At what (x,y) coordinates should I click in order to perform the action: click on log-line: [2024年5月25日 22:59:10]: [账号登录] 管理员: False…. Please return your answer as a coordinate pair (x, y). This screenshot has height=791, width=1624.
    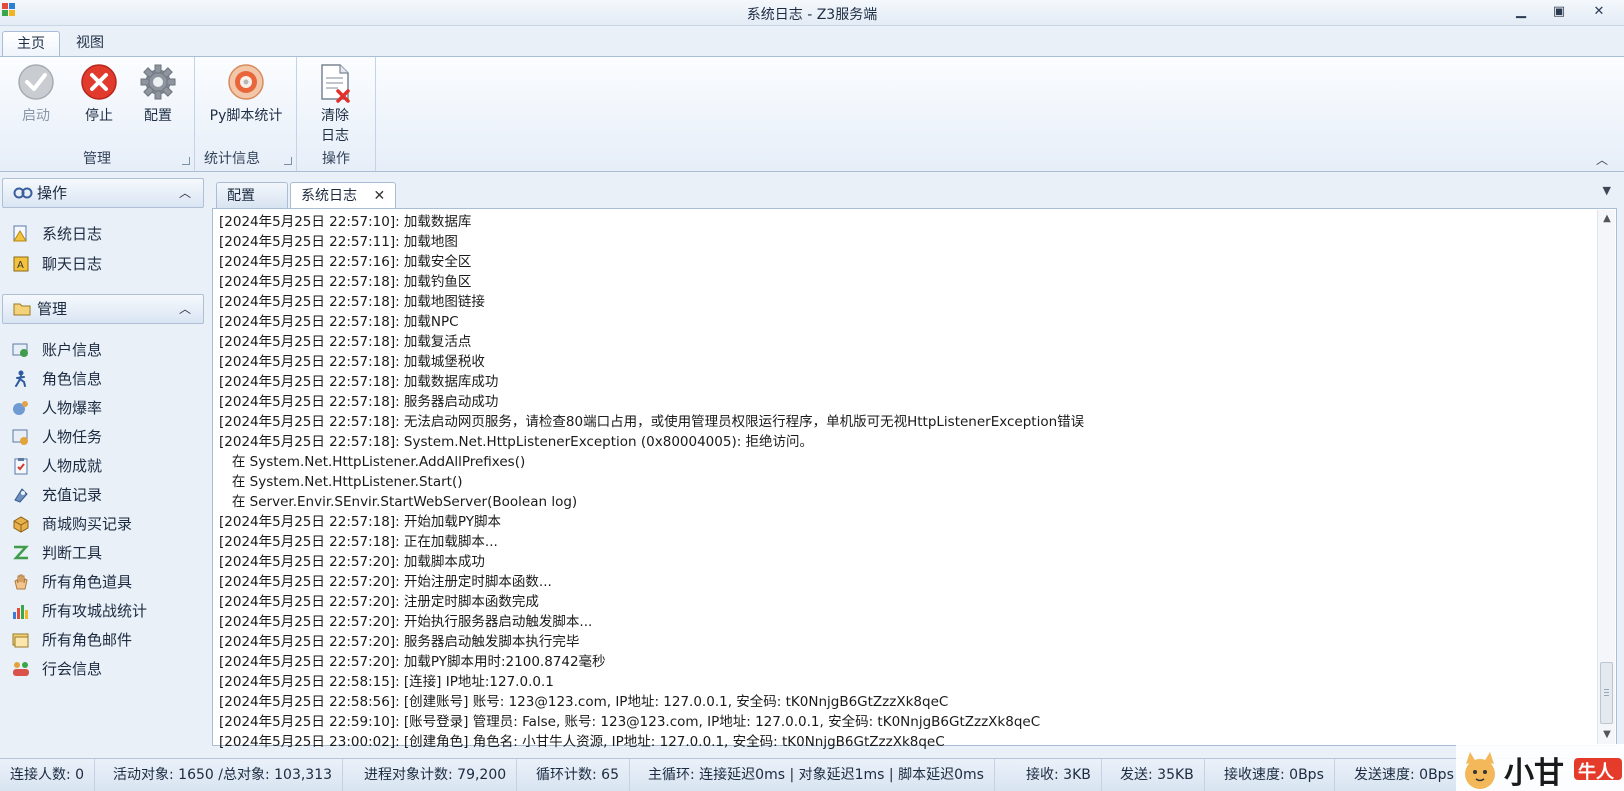
    Looking at the image, I should click on (630, 722).